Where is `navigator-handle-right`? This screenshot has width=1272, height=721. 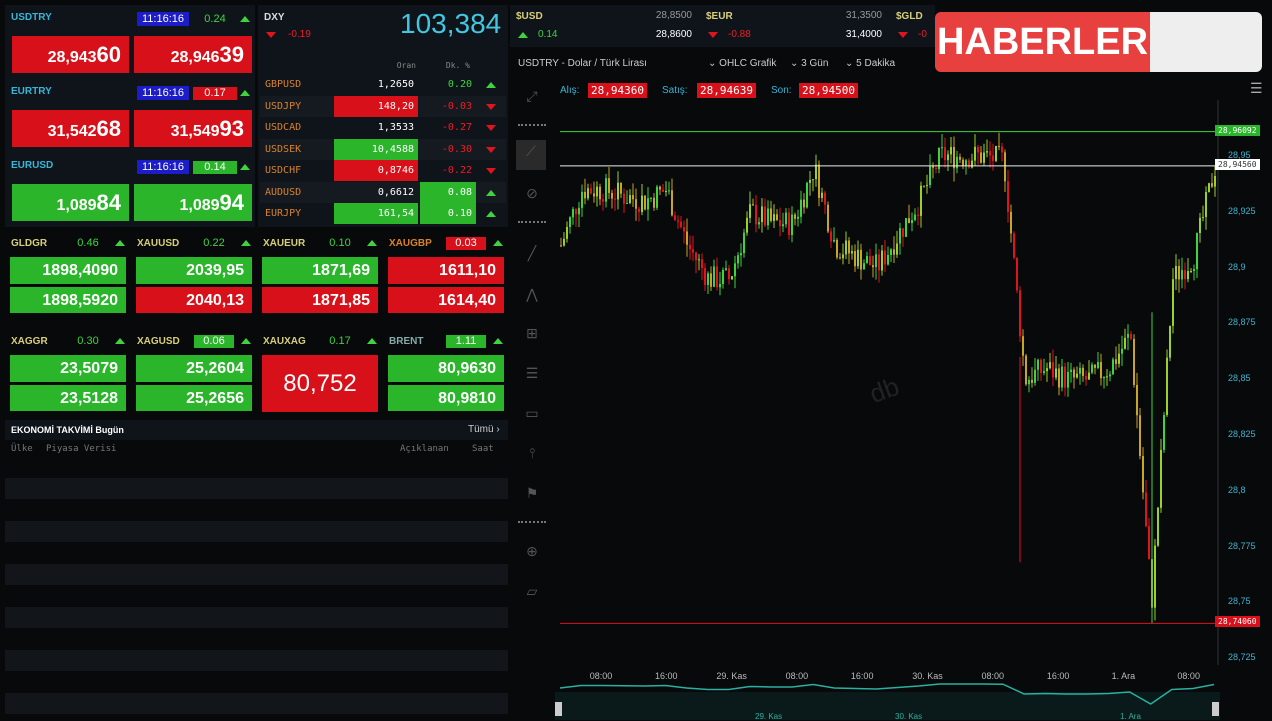 navigator-handle-right is located at coordinates (1215, 709).